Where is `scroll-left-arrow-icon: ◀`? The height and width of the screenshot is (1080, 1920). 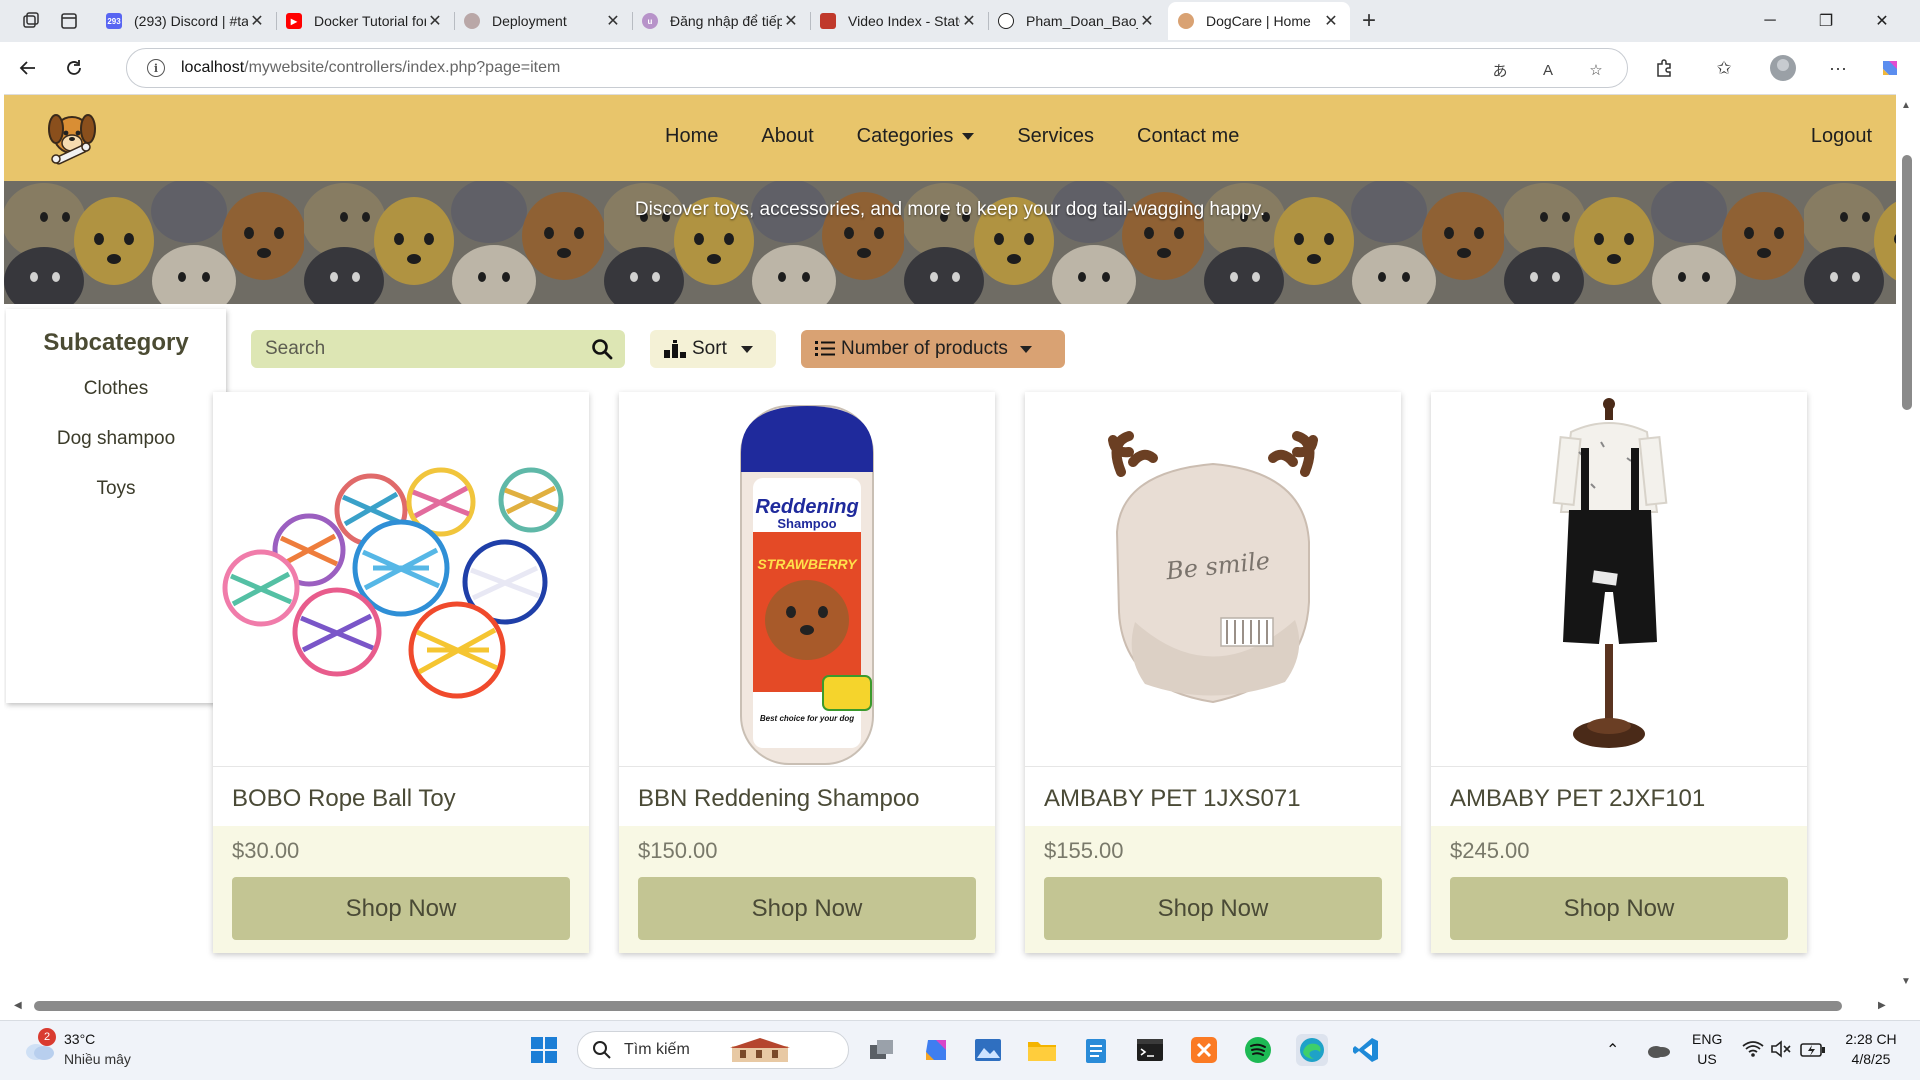 scroll-left-arrow-icon: ◀ is located at coordinates (18, 1005).